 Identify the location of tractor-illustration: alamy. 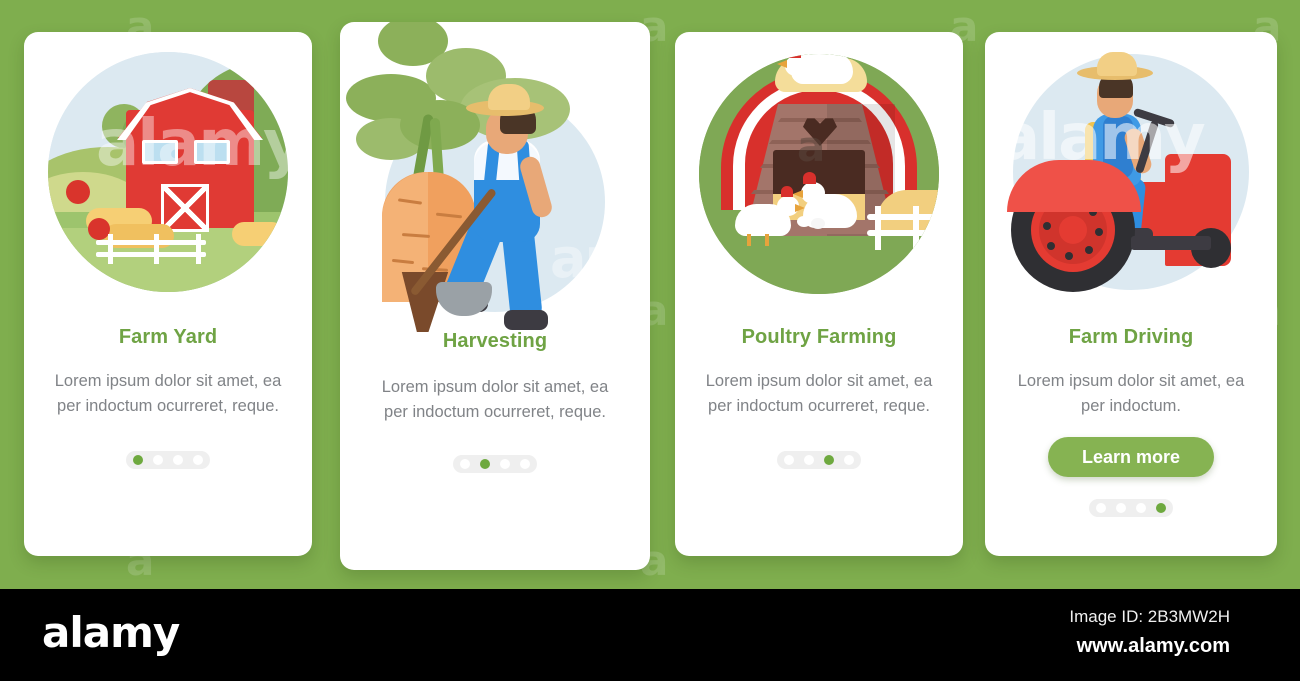
(1131, 167).